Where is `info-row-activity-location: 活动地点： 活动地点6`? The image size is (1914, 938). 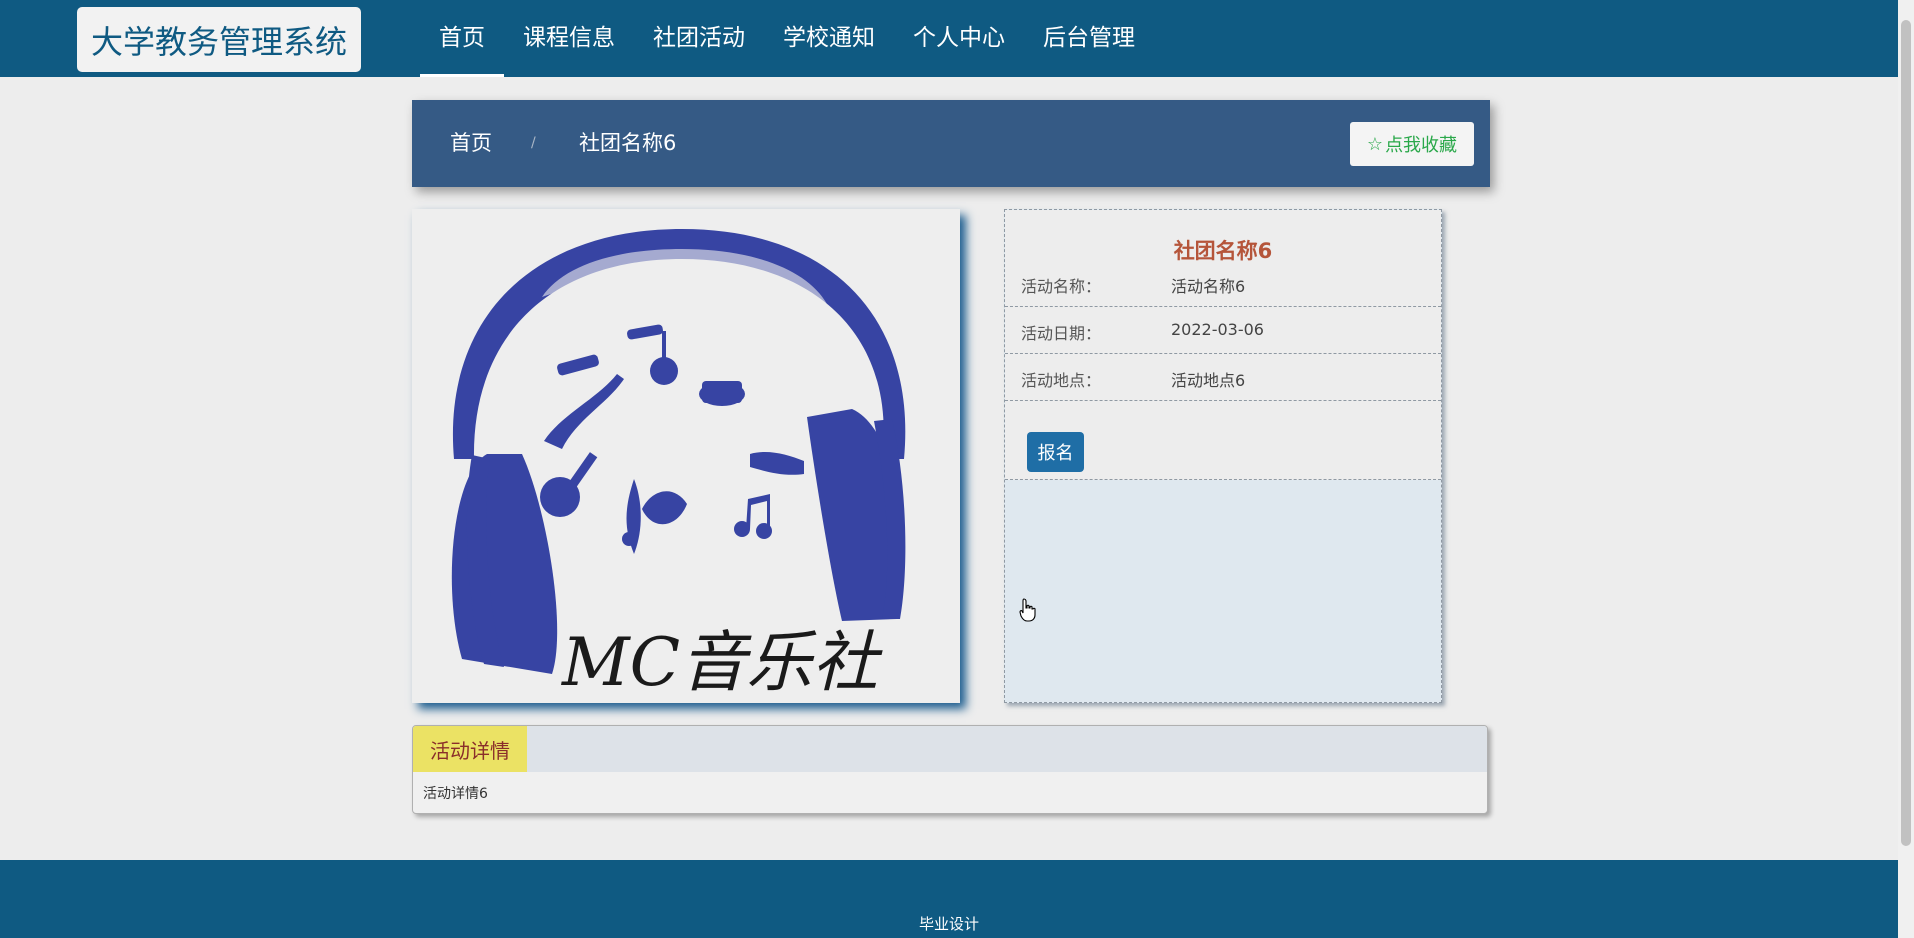 info-row-activity-location: 活动地点： 活动地点6 is located at coordinates (1223, 377).